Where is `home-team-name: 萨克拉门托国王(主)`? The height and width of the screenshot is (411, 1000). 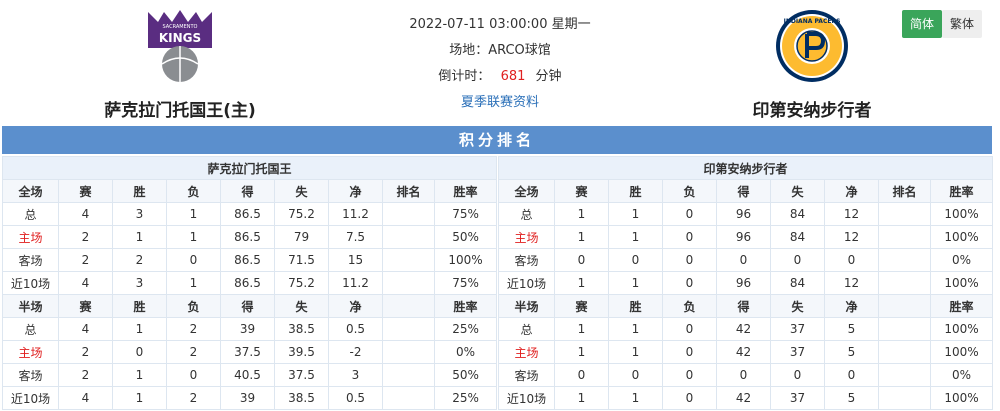
home-team-name: 萨克拉门托国王(主) is located at coordinates (180, 108).